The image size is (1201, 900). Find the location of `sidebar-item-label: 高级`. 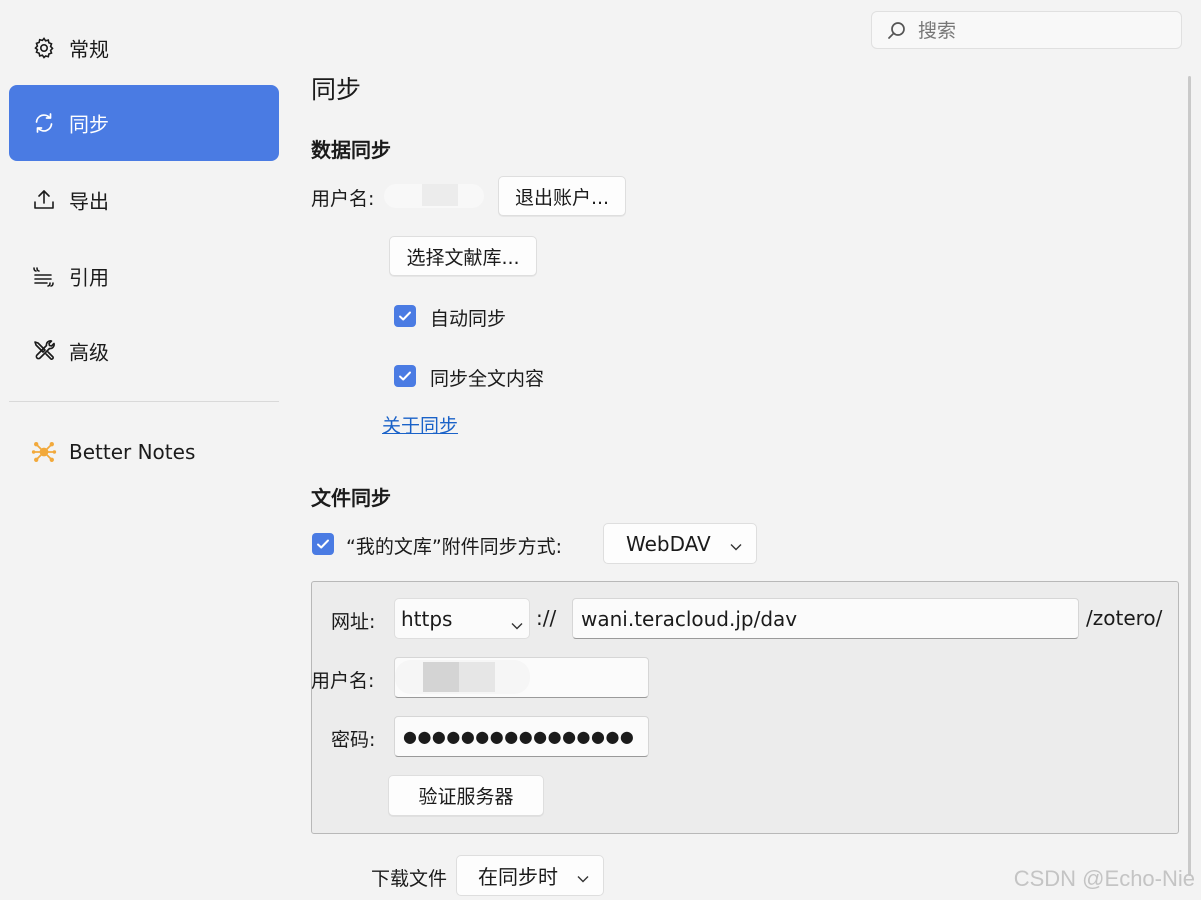

sidebar-item-label: 高级 is located at coordinates (89, 352).